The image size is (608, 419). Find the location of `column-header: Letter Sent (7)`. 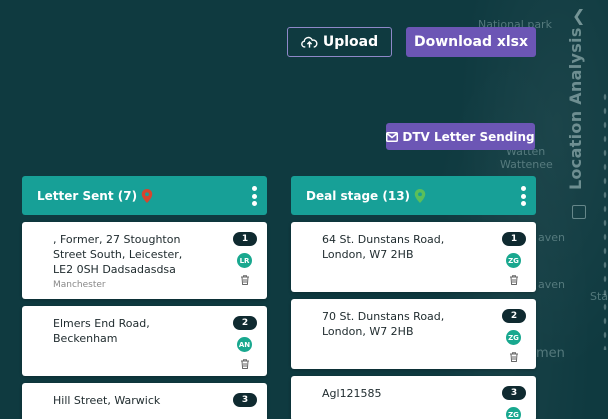

column-header: Letter Sent (7) is located at coordinates (144, 195).